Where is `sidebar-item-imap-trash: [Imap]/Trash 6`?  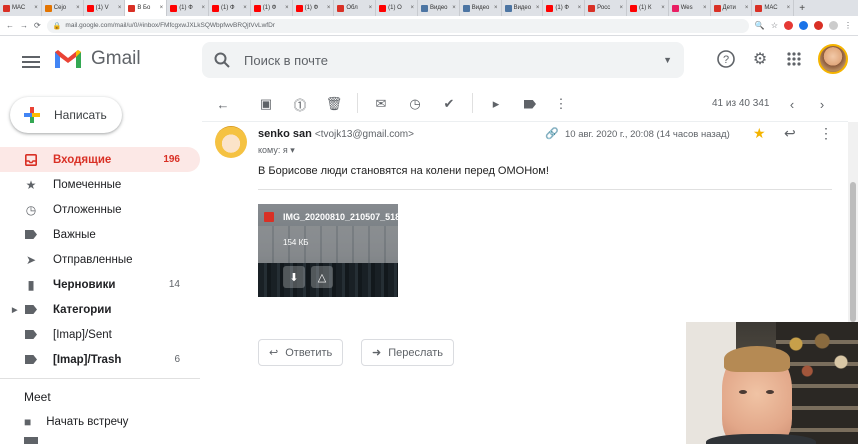 sidebar-item-imap-trash: [Imap]/Trash 6 is located at coordinates (100, 359).